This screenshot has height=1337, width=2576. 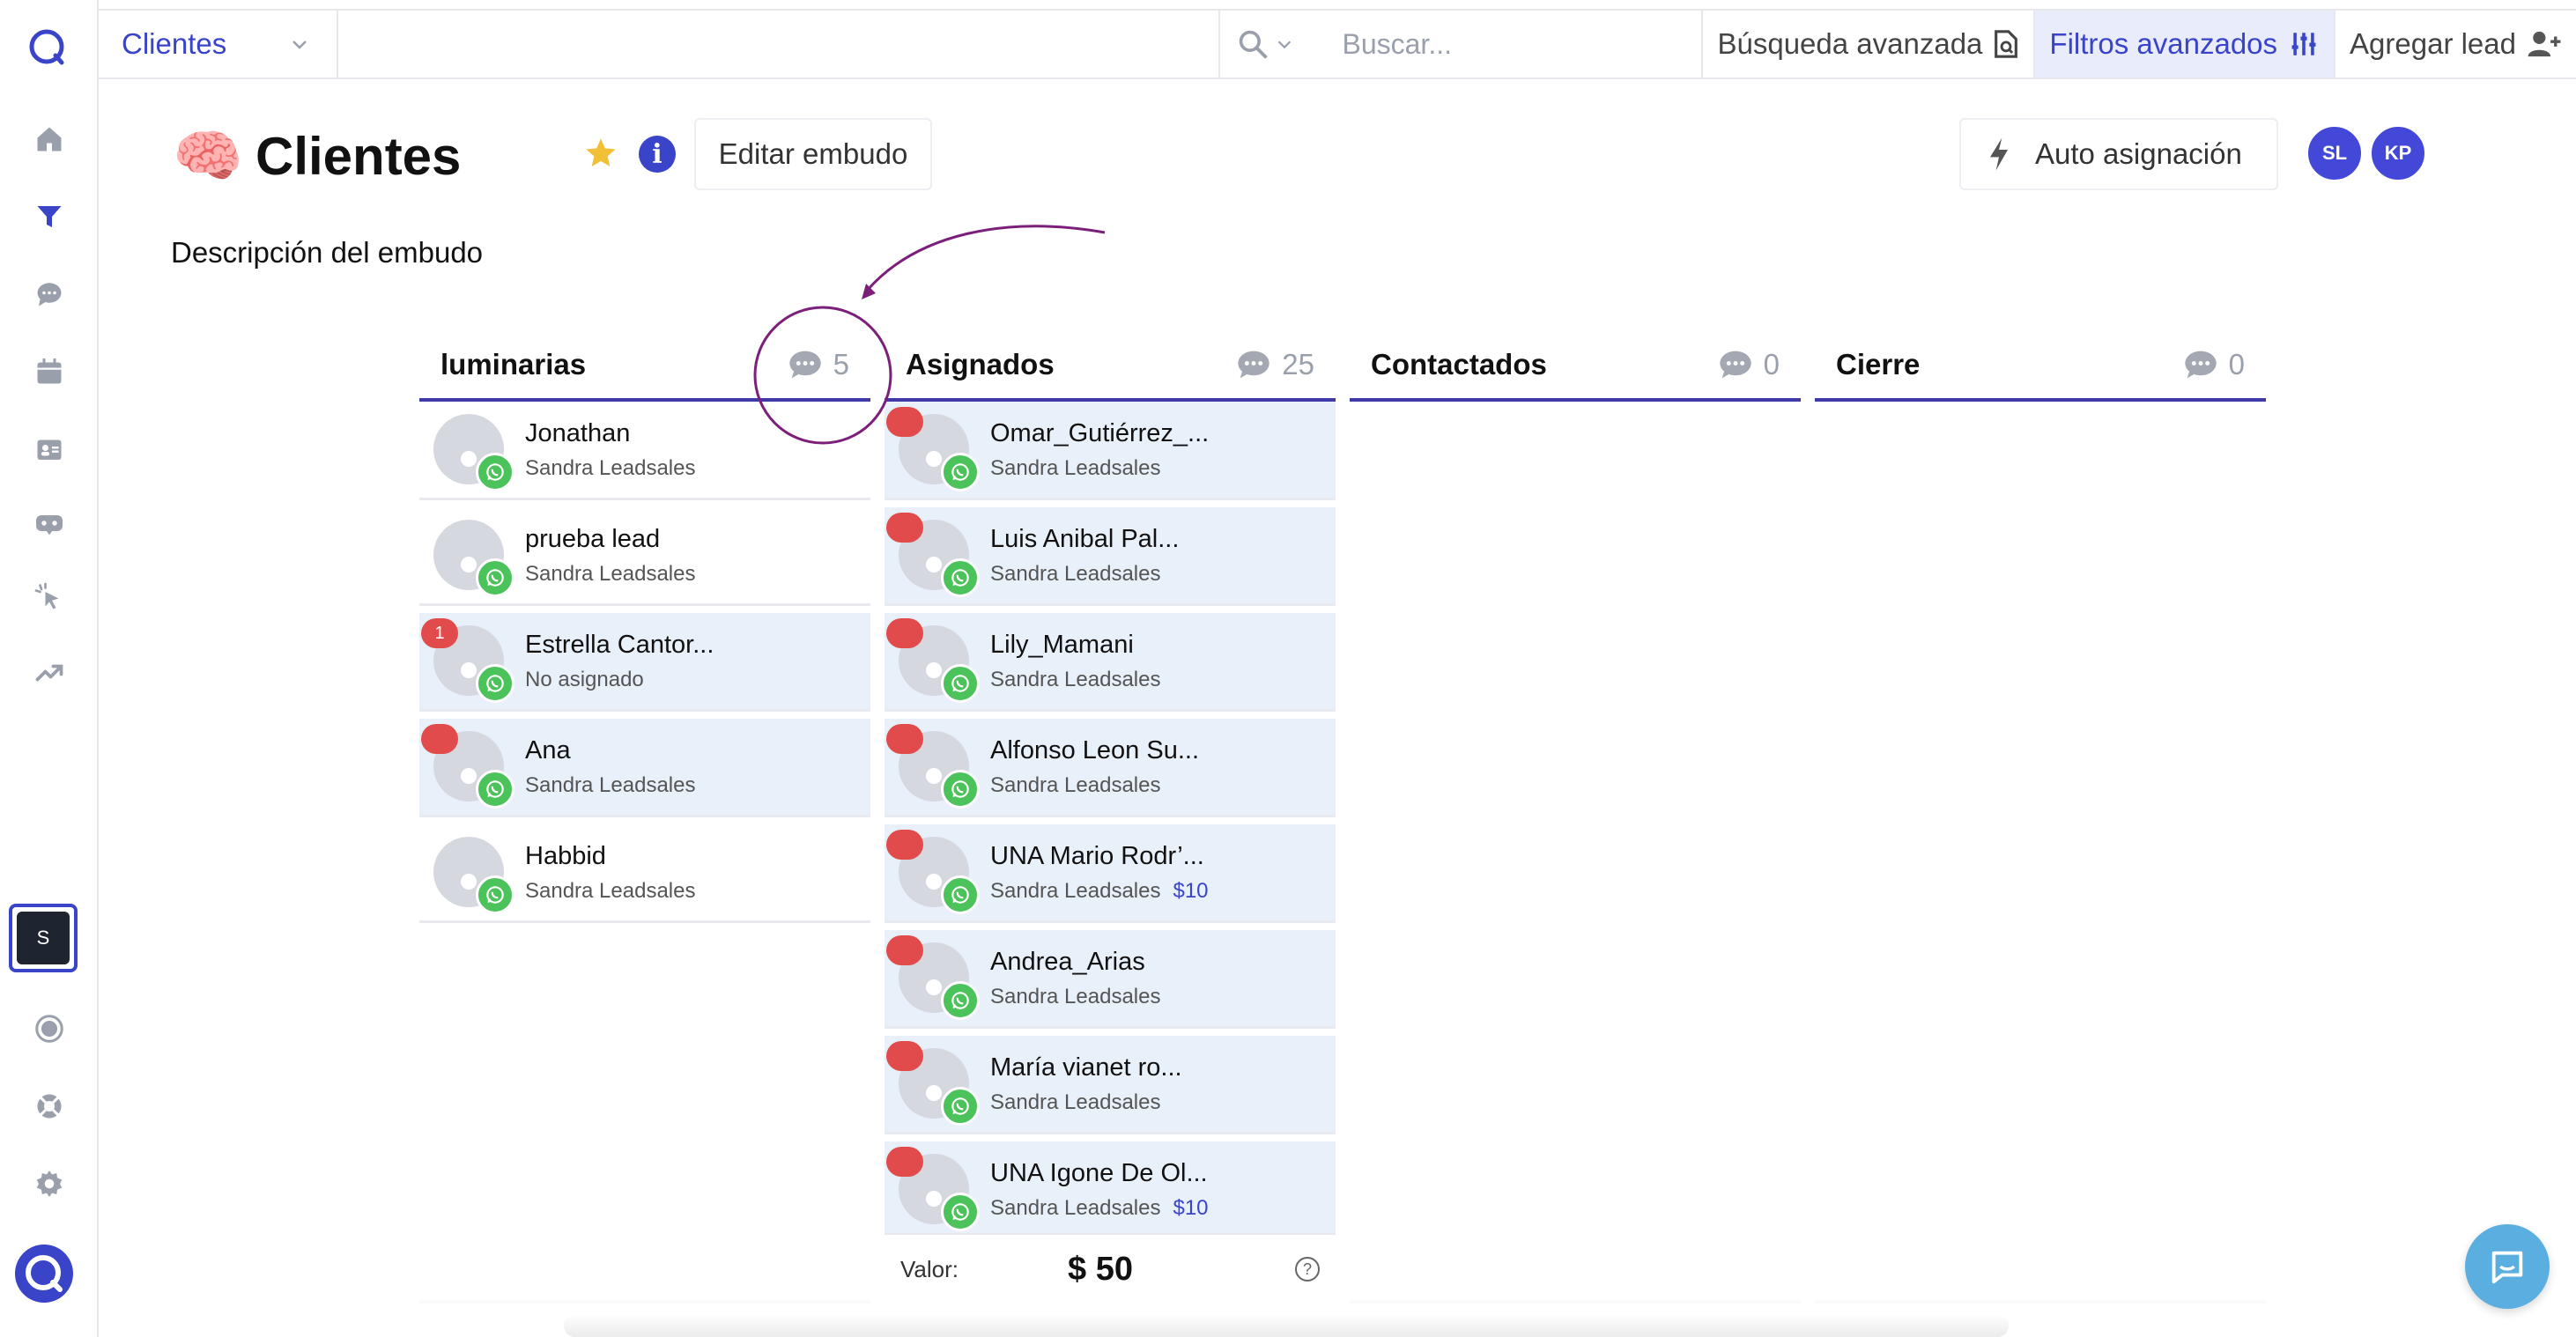 What do you see at coordinates (50, 523) in the screenshot?
I see `bot-icon` at bounding box center [50, 523].